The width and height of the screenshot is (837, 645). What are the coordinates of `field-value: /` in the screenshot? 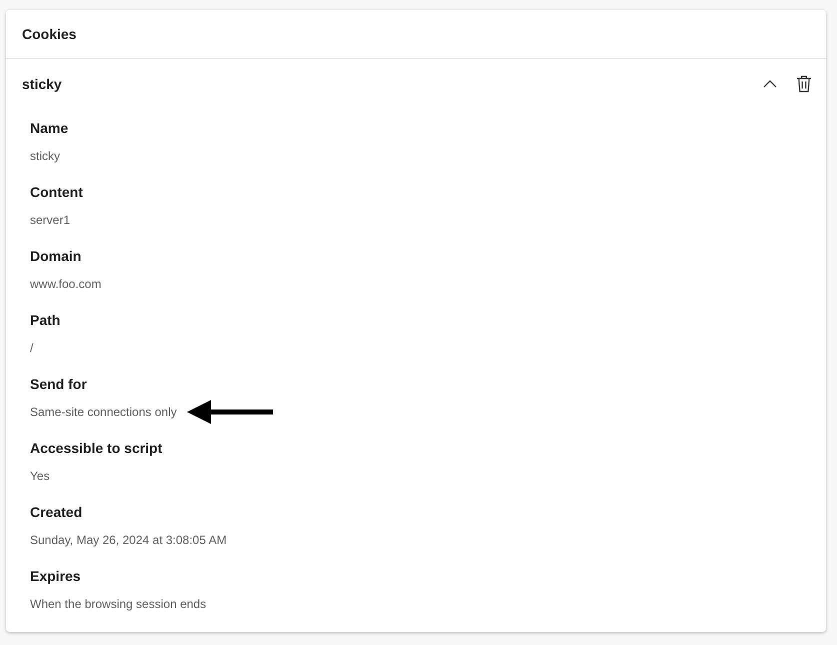 It's located at (32, 348).